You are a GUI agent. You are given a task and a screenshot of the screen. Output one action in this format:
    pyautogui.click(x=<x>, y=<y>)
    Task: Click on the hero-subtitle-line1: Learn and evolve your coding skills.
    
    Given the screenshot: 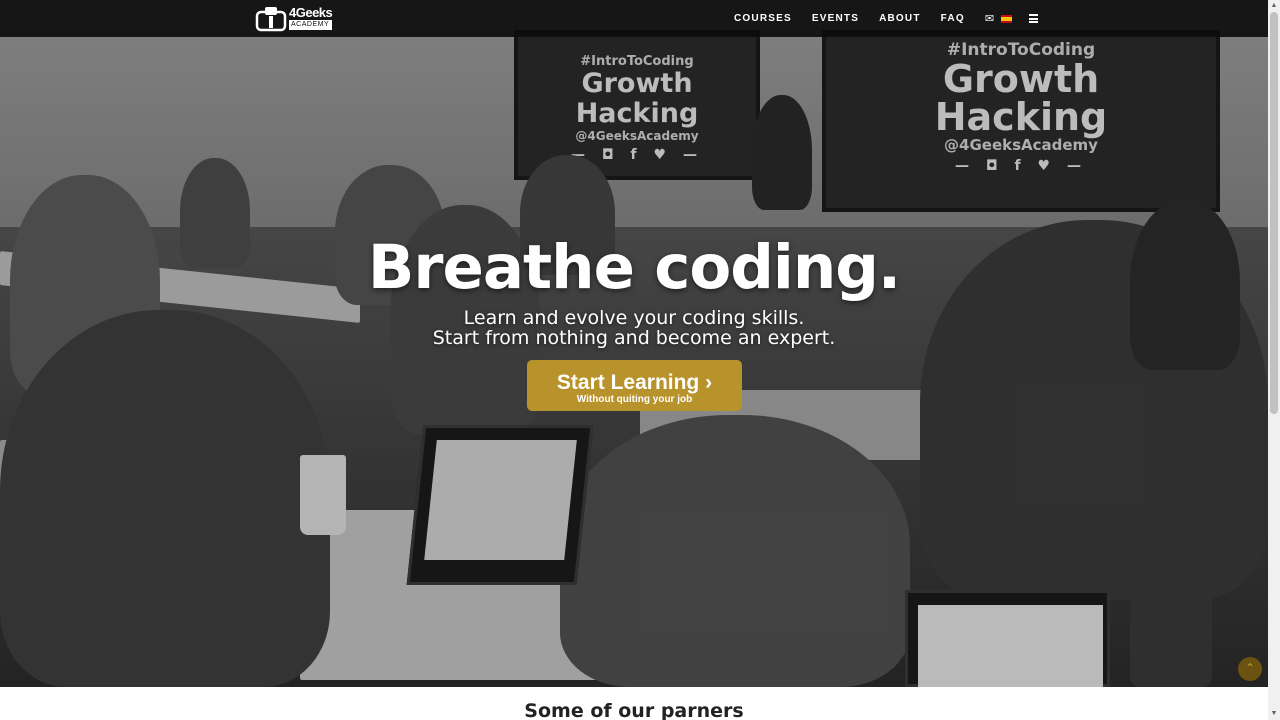 What is the action you would take?
    pyautogui.click(x=634, y=318)
    